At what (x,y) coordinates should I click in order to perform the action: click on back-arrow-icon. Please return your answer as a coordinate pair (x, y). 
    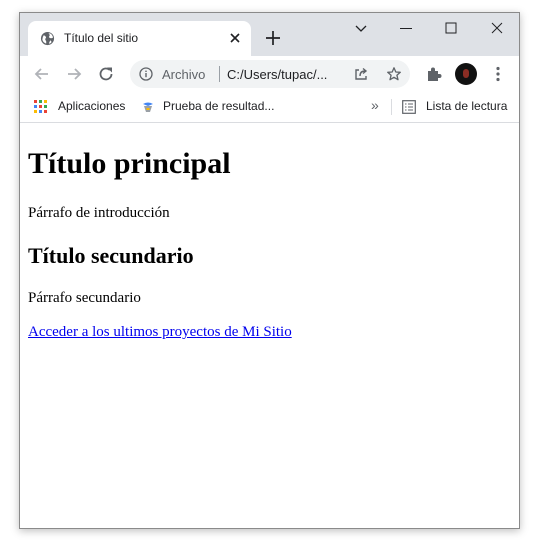
    Looking at the image, I should click on (42, 74).